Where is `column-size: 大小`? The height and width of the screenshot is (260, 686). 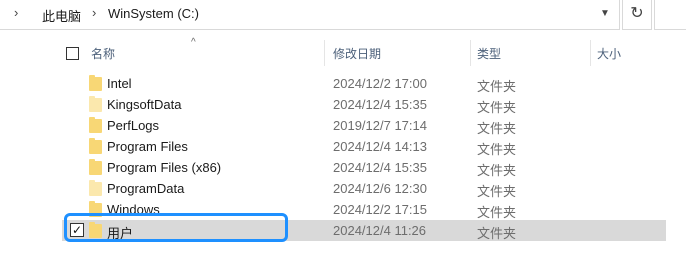
column-size: 大小 is located at coordinates (609, 53).